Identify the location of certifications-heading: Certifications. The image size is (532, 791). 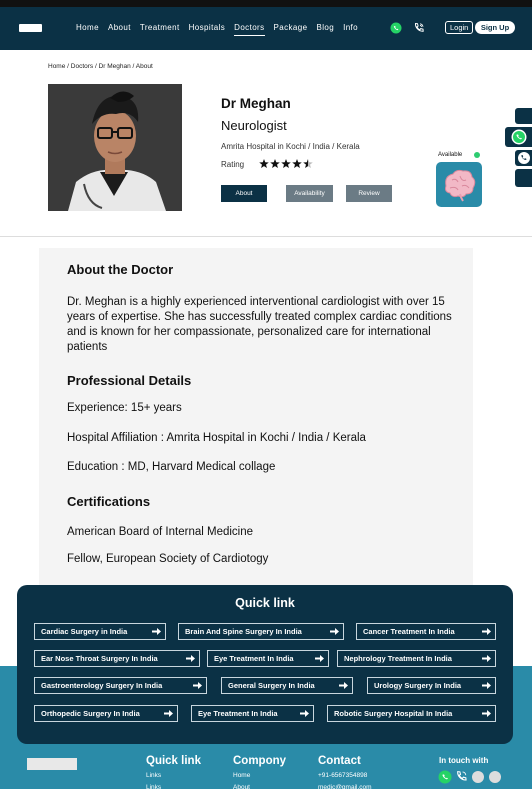
(109, 501).